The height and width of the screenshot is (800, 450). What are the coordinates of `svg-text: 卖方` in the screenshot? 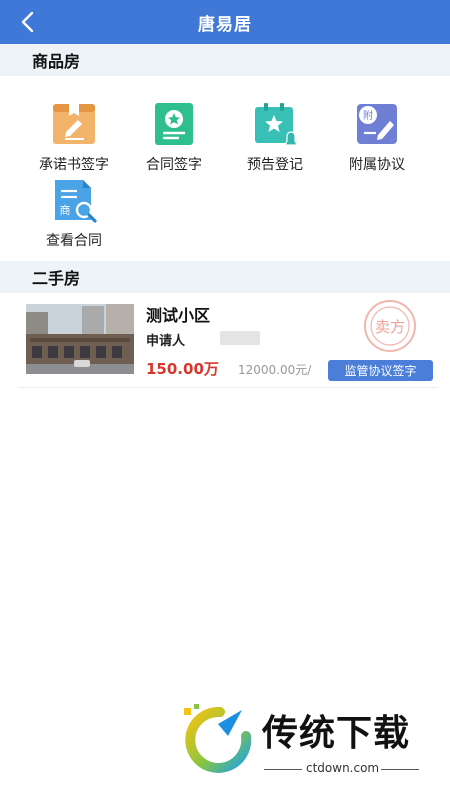 It's located at (390, 327).